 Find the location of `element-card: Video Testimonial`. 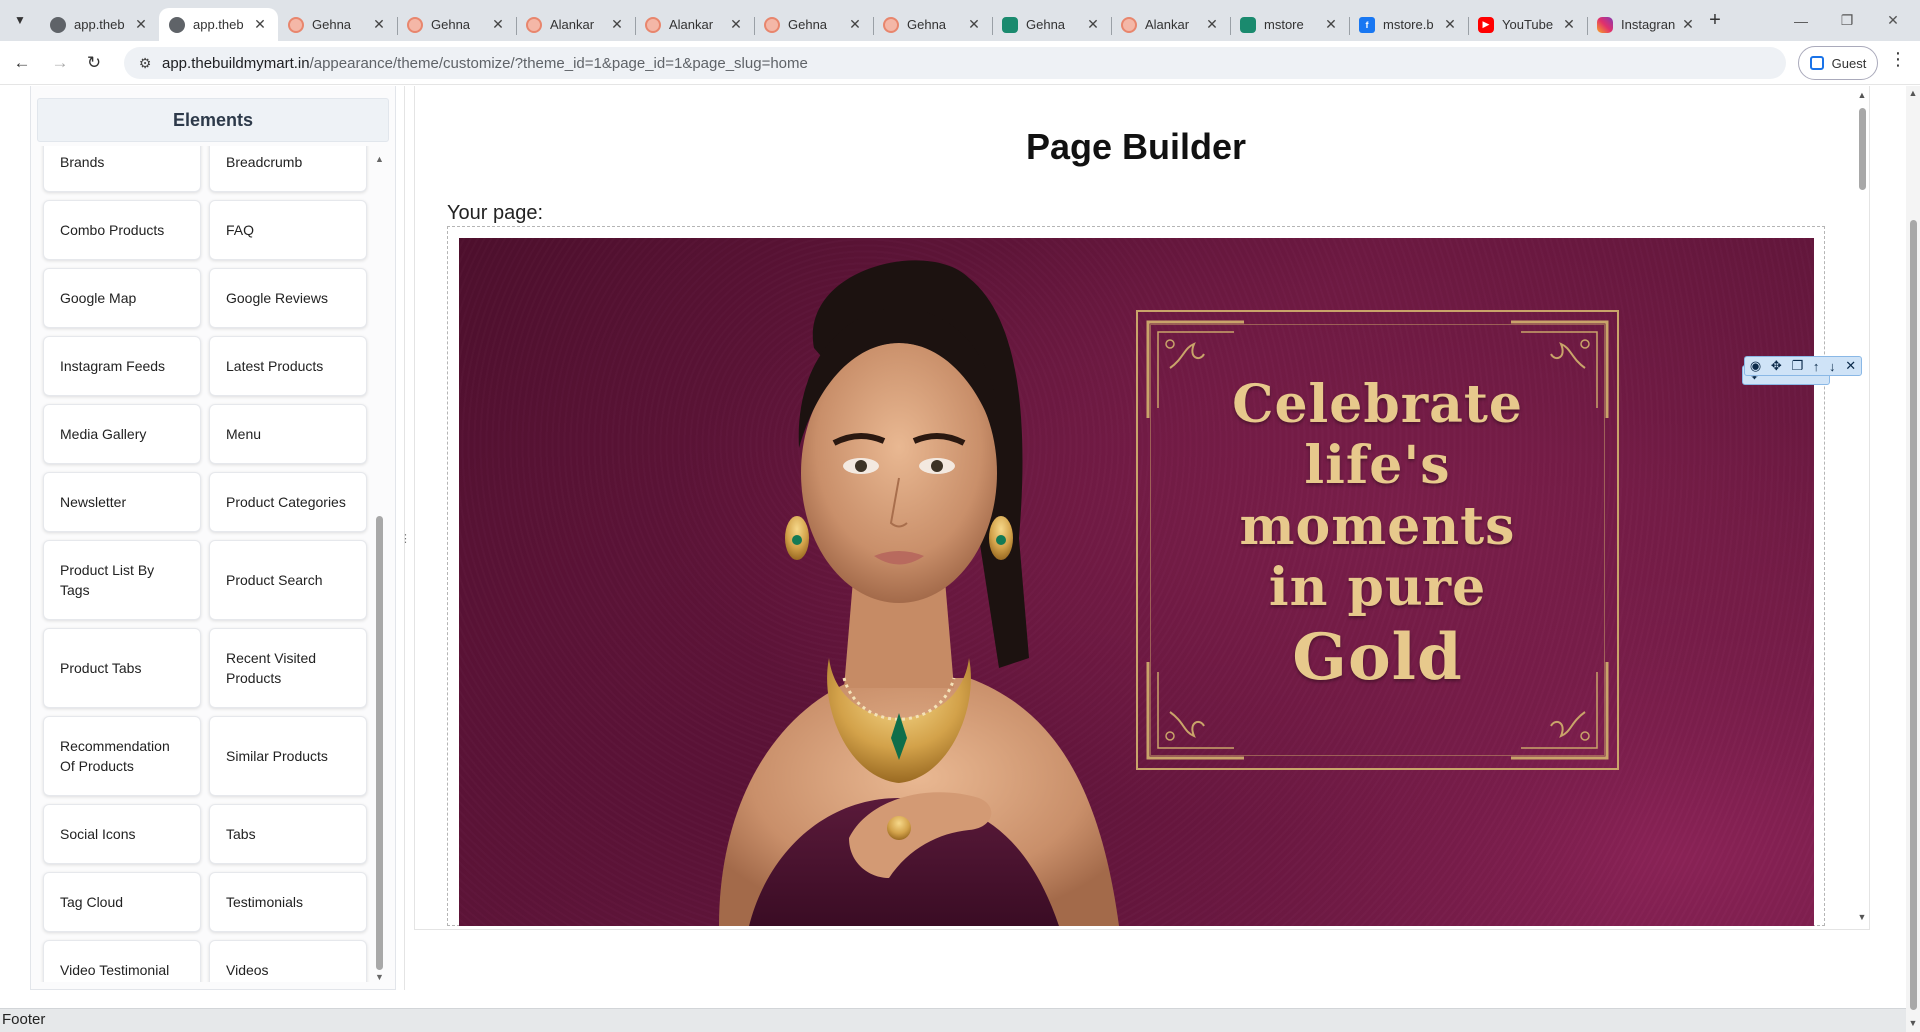

element-card: Video Testimonial is located at coordinates (122, 961).